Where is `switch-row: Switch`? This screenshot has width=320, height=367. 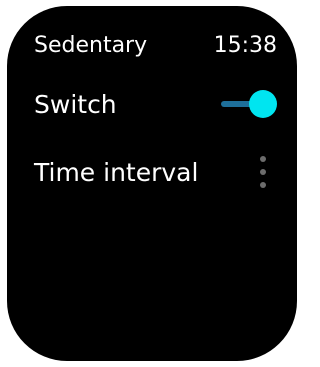 switch-row: Switch is located at coordinates (155, 104).